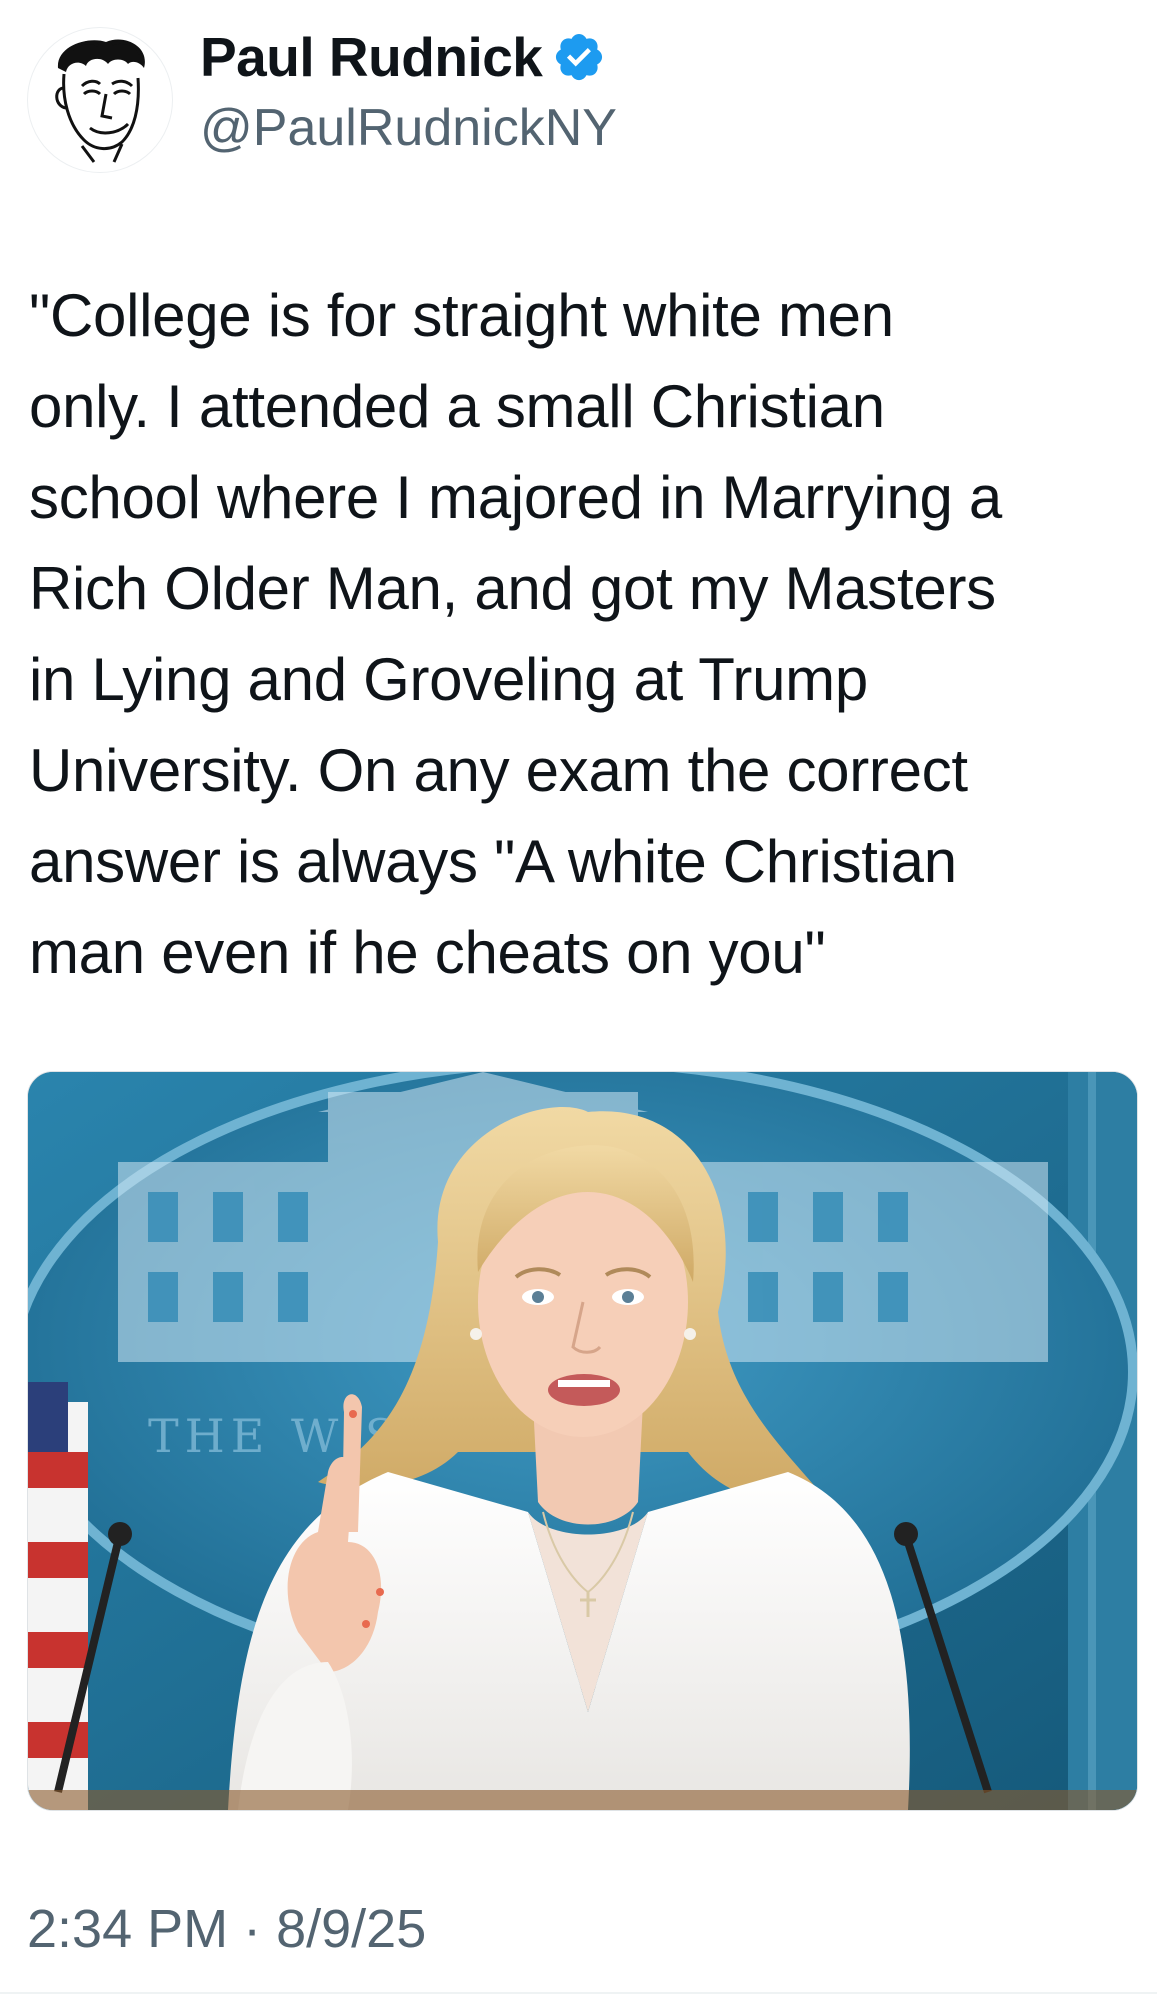 The height and width of the screenshot is (1994, 1157). What do you see at coordinates (408, 128) in the screenshot?
I see `author-handle: @PaulRudnickNY` at bounding box center [408, 128].